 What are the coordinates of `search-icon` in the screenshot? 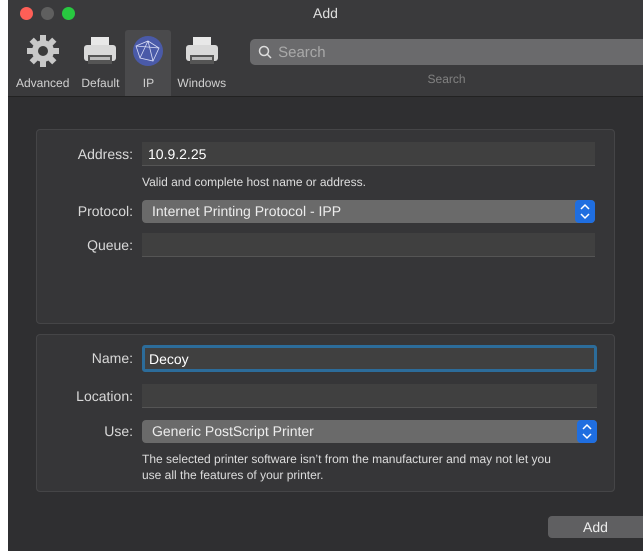 It's located at (265, 52).